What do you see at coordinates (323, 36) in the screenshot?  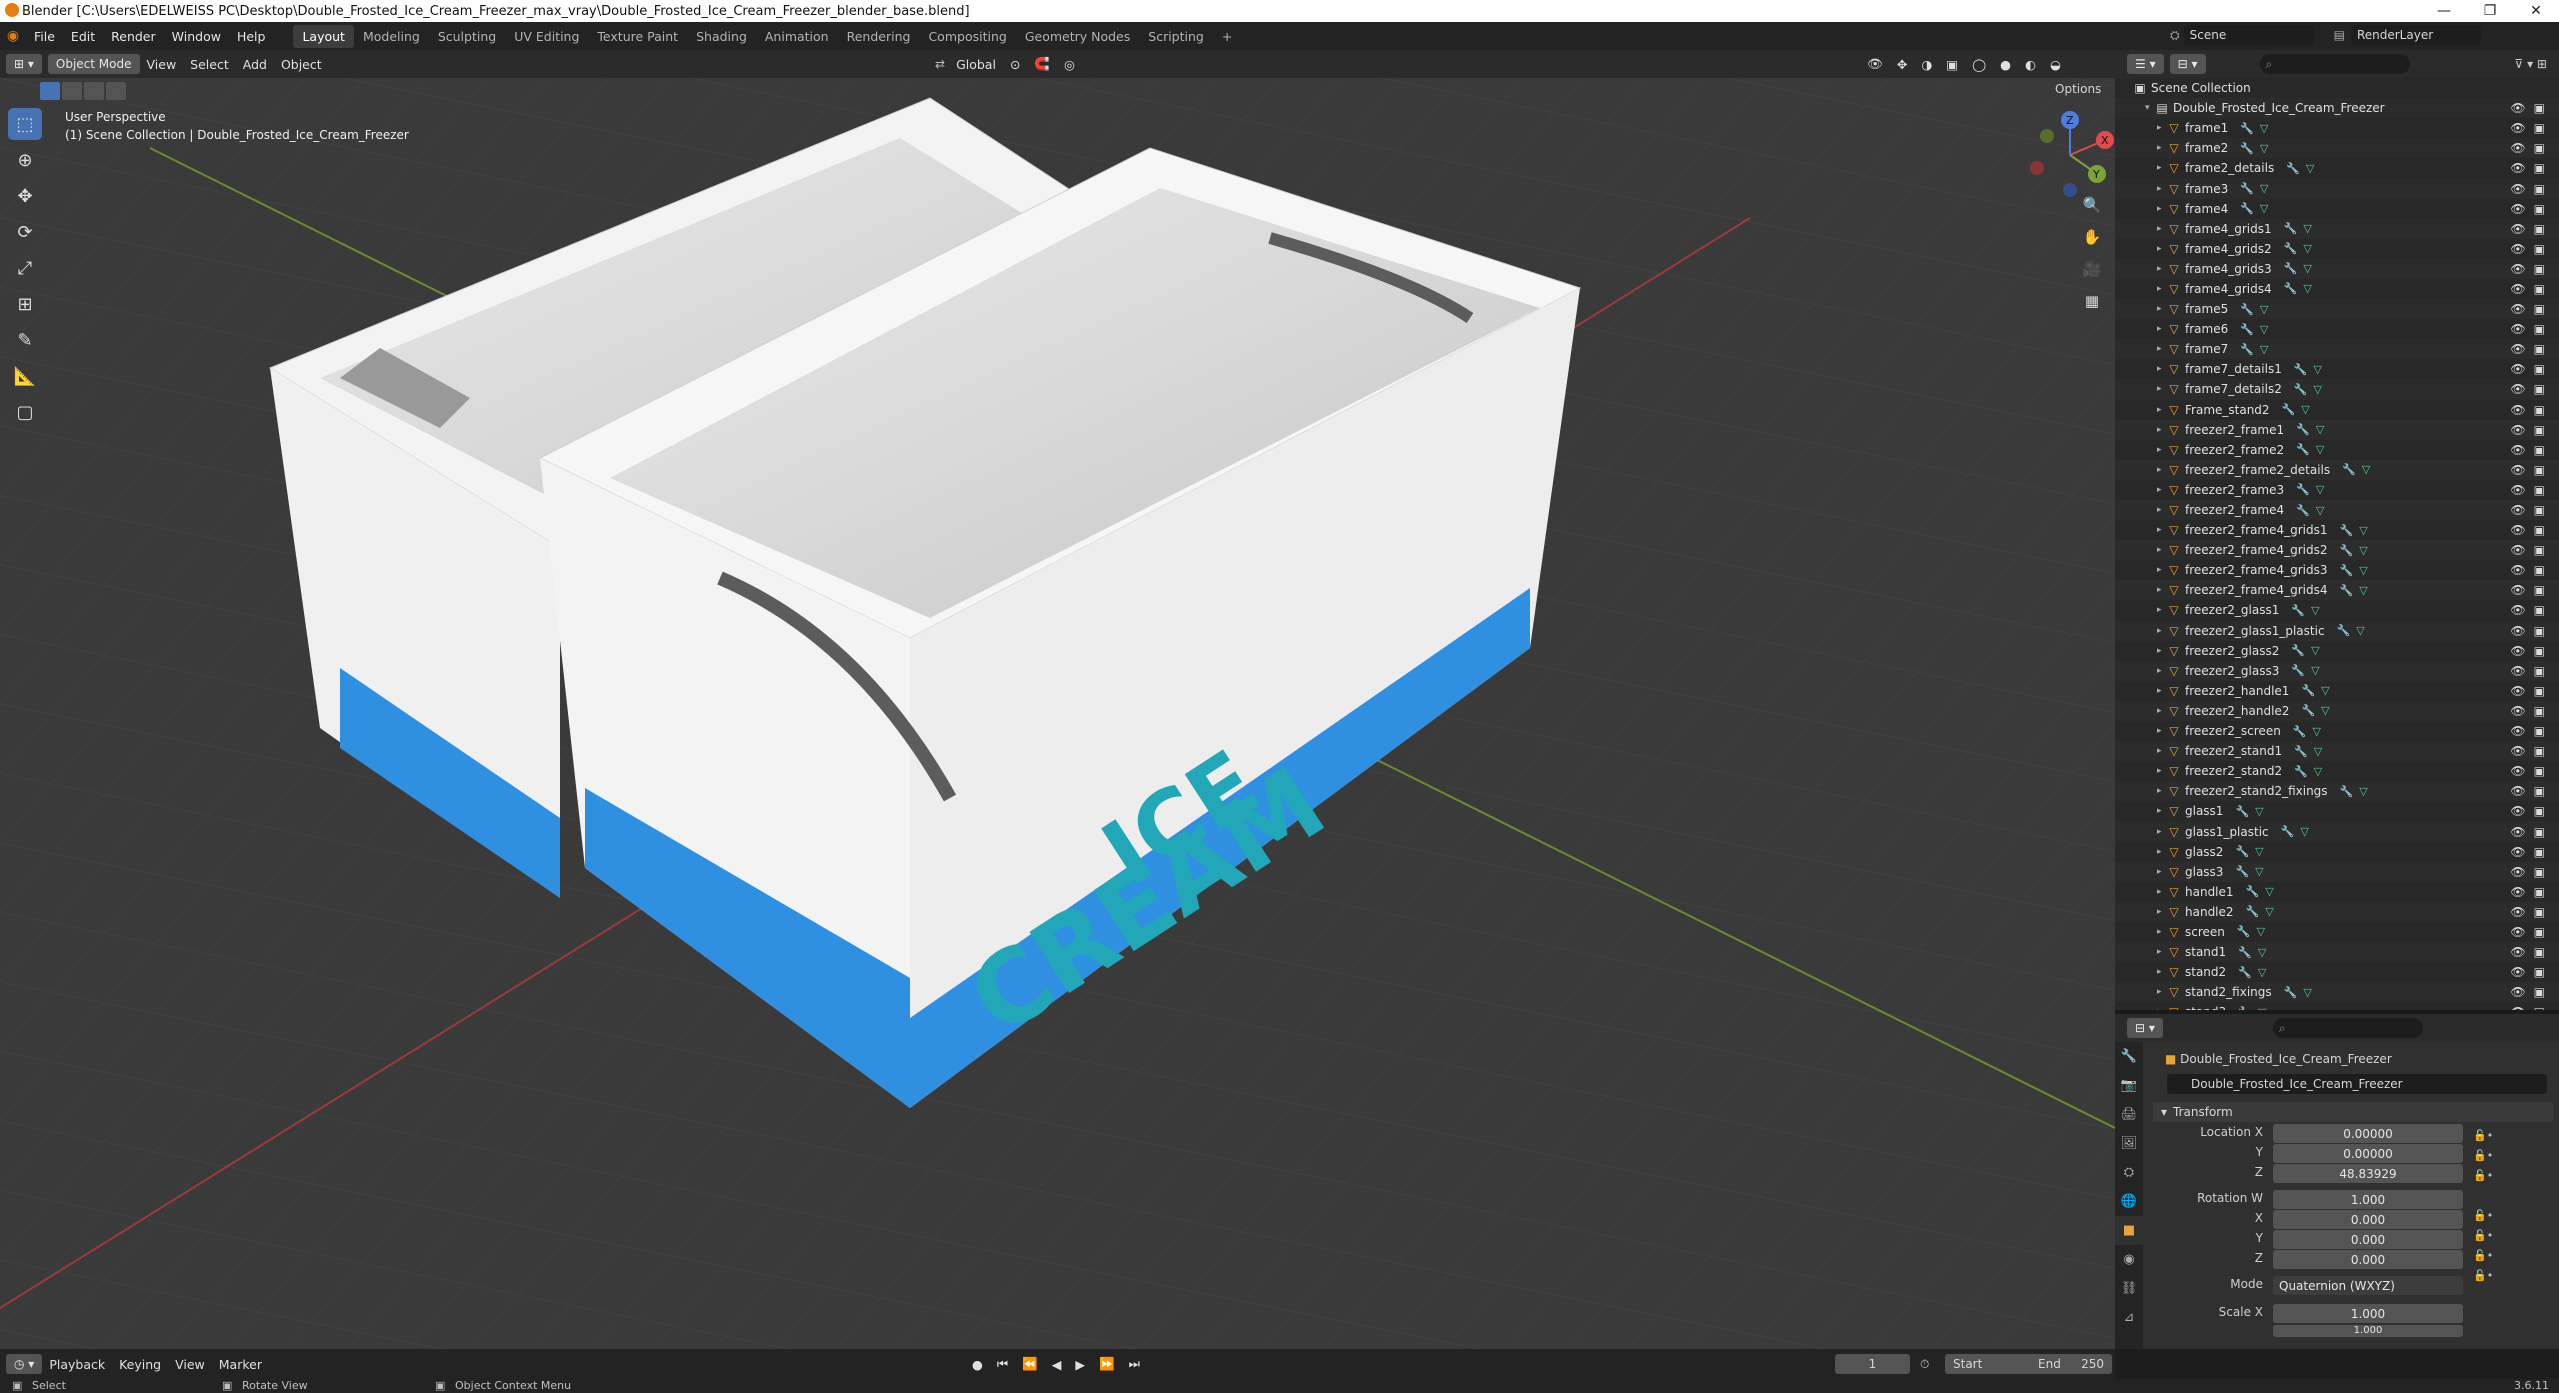 I see `tab-layout: Layout` at bounding box center [323, 36].